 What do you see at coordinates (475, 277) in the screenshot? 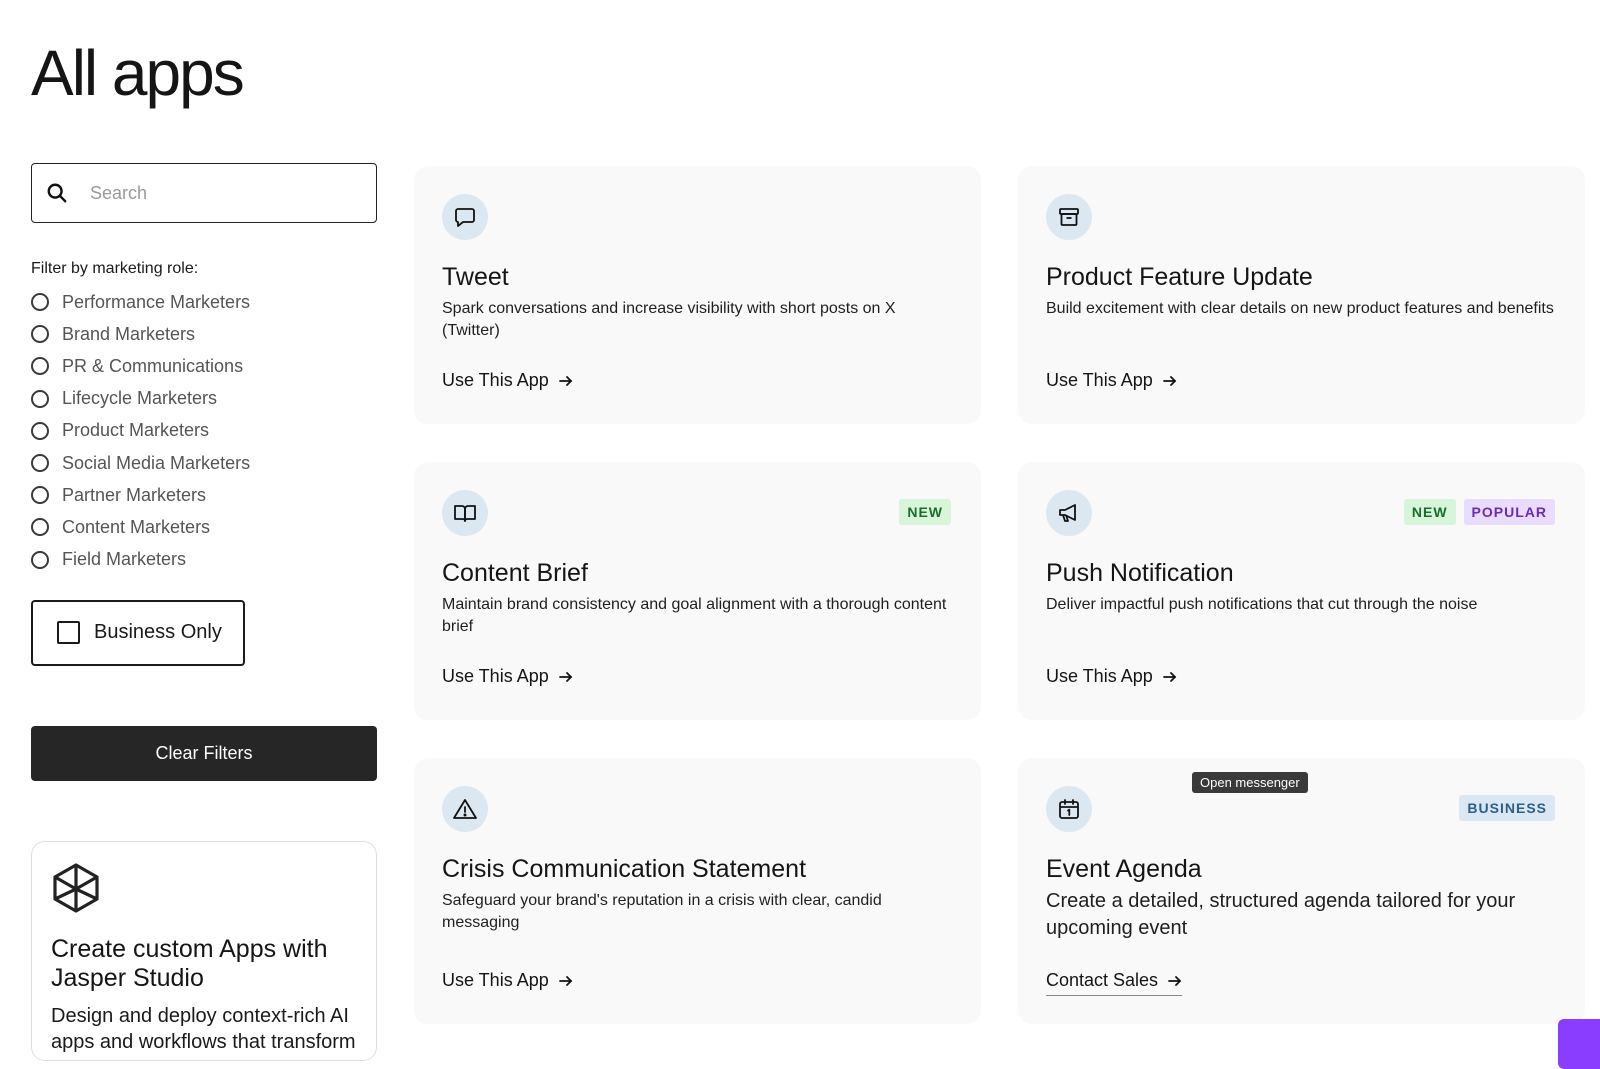
I see `card-title: Tweet` at bounding box center [475, 277].